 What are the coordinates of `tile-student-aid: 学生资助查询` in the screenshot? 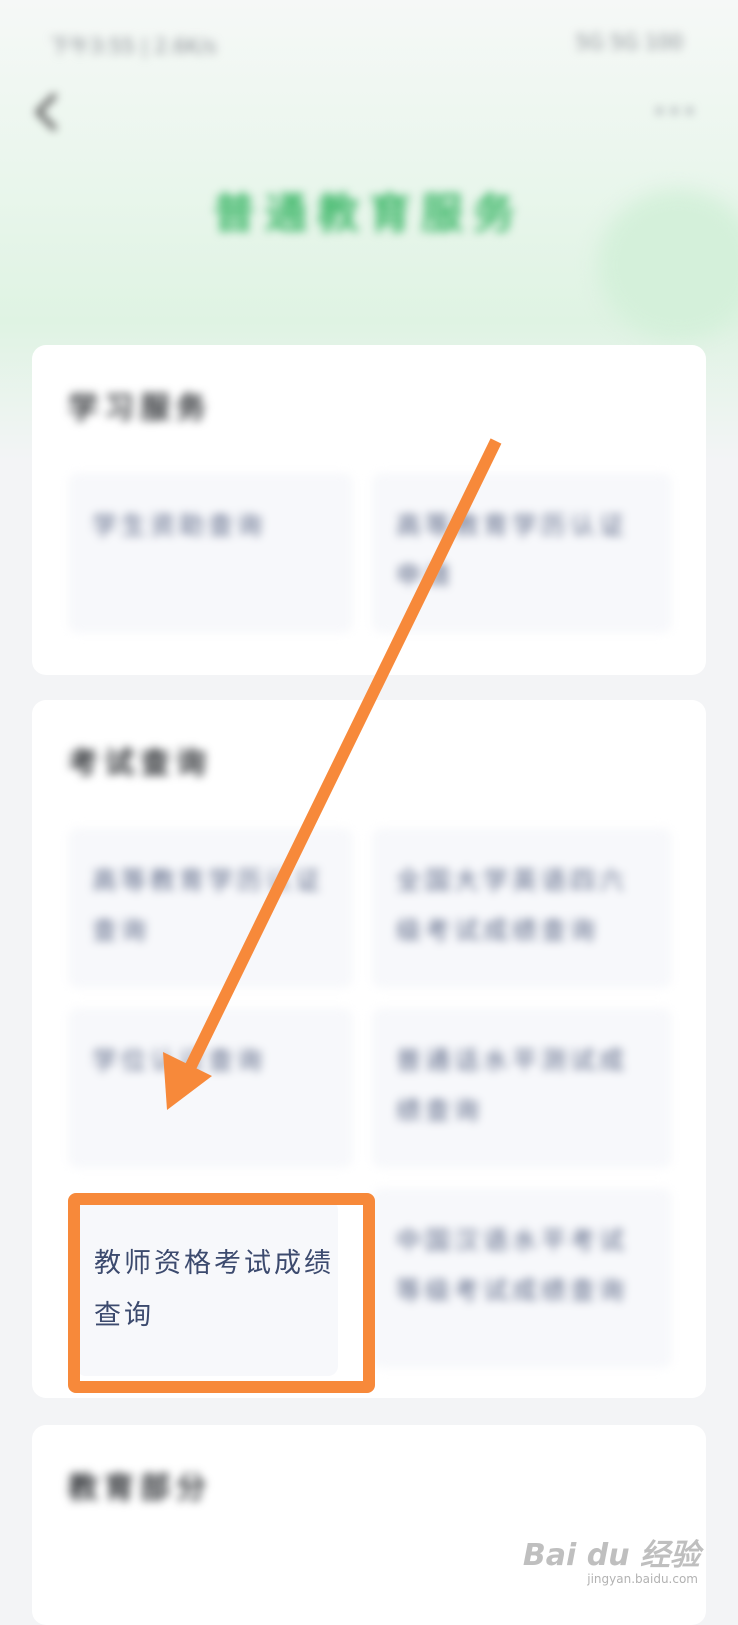 It's located at (210, 553).